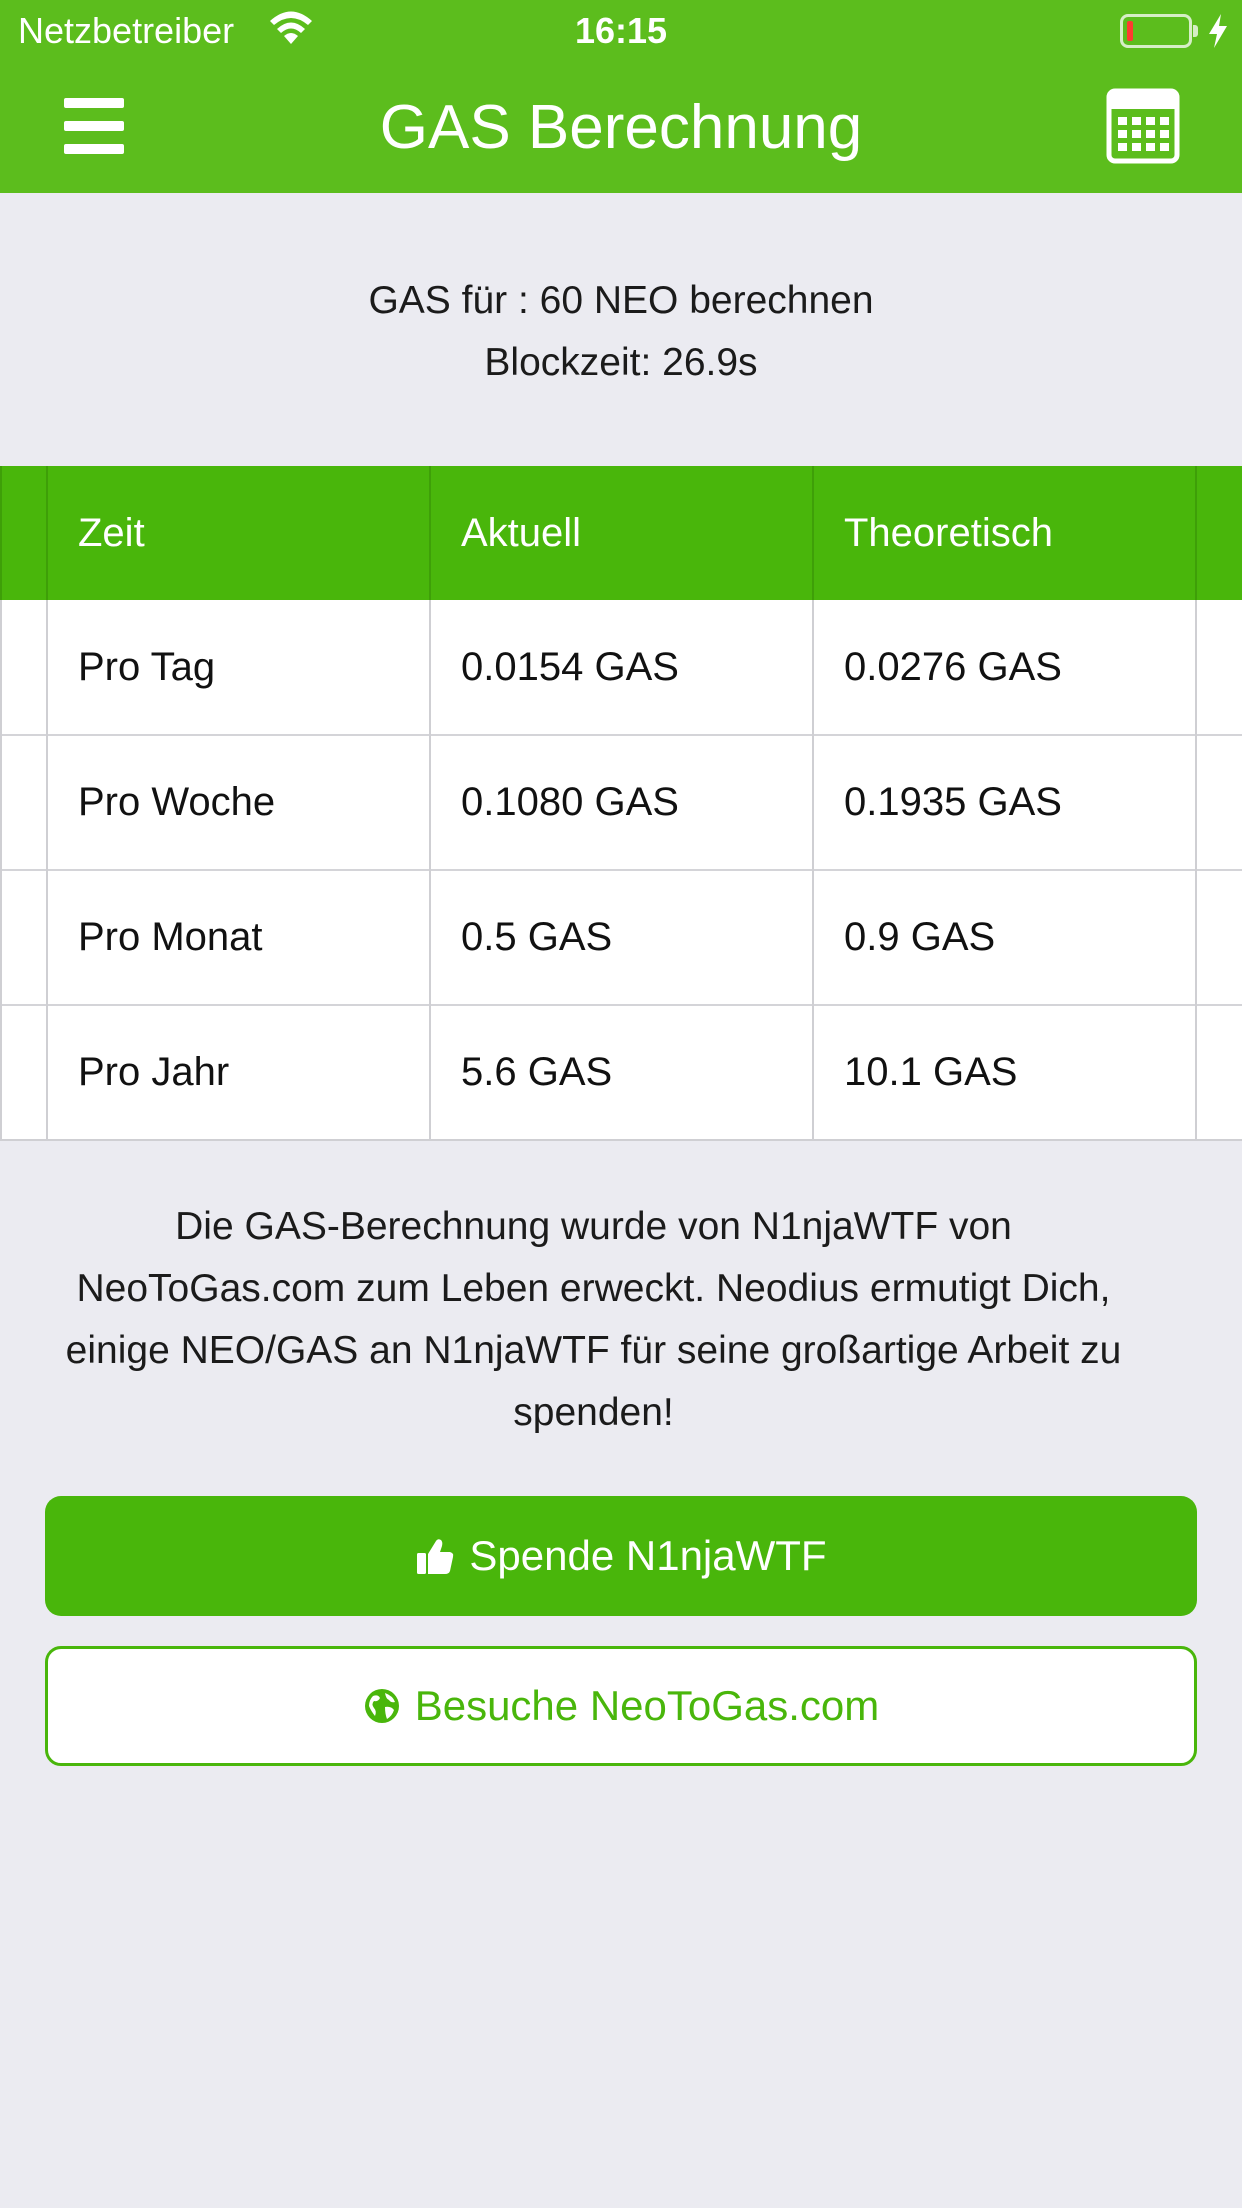  Describe the element at coordinates (381, 1706) in the screenshot. I see `globe-icon` at that location.